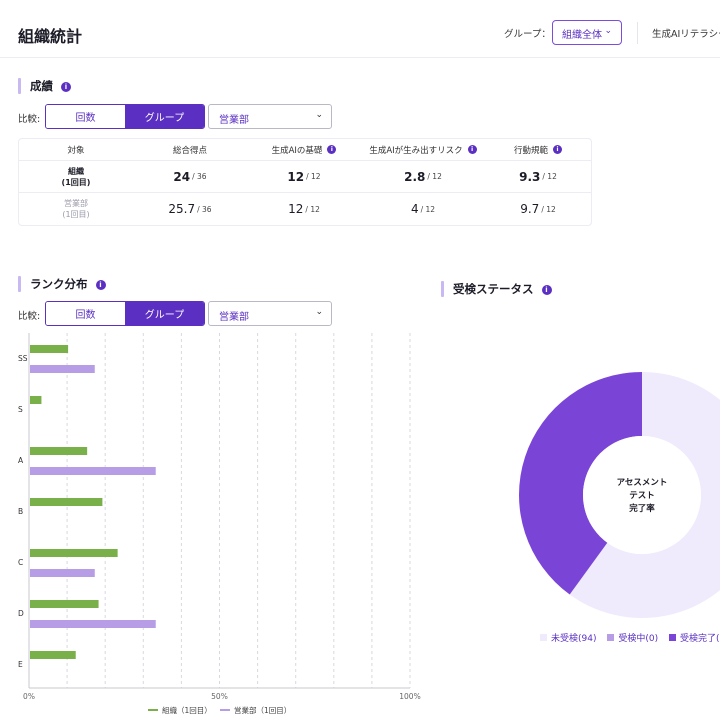  I want to click on category-label: B, so click(20, 511).